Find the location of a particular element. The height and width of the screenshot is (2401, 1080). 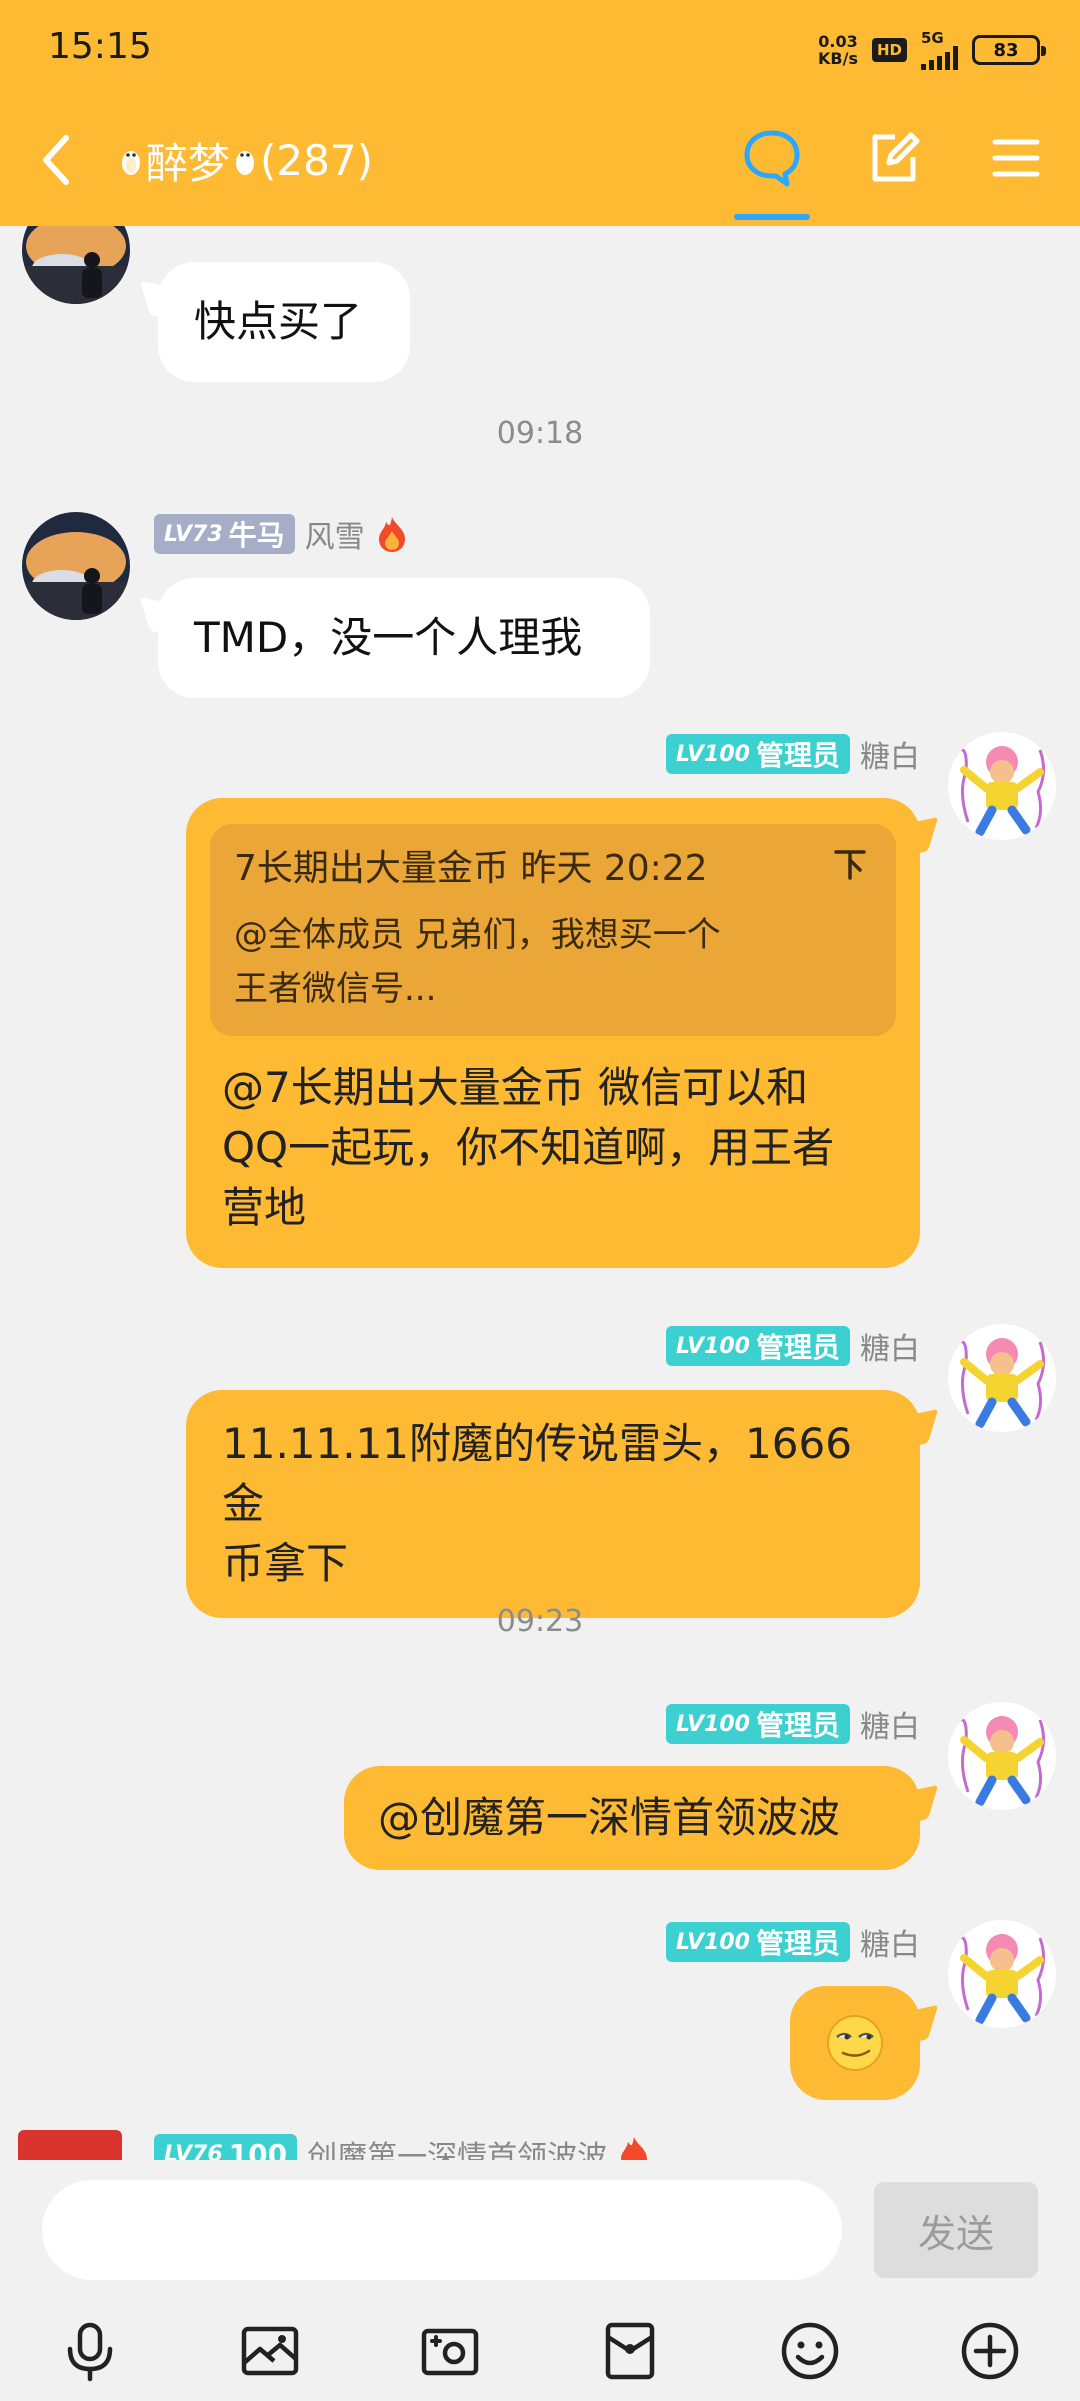

message-text-line: @7长期出大量金币 微信可以和 is located at coordinates (515, 1087).